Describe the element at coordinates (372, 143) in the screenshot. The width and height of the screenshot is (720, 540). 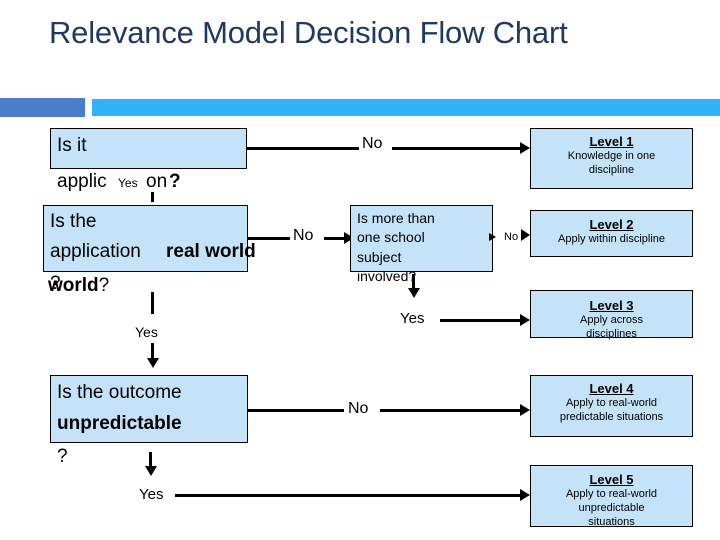
I see `edge-label-application-no: No` at that location.